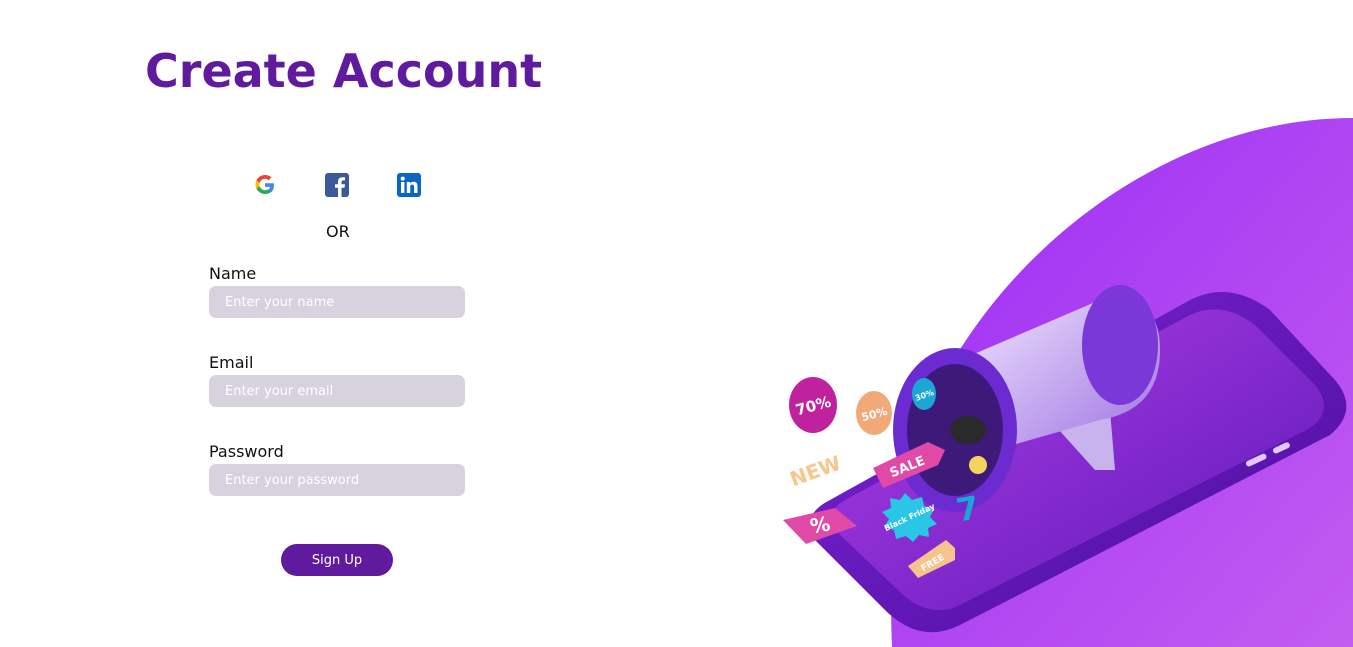 Image resolution: width=1353 pixels, height=647 pixels. I want to click on linkedin-icon, so click(409, 185).